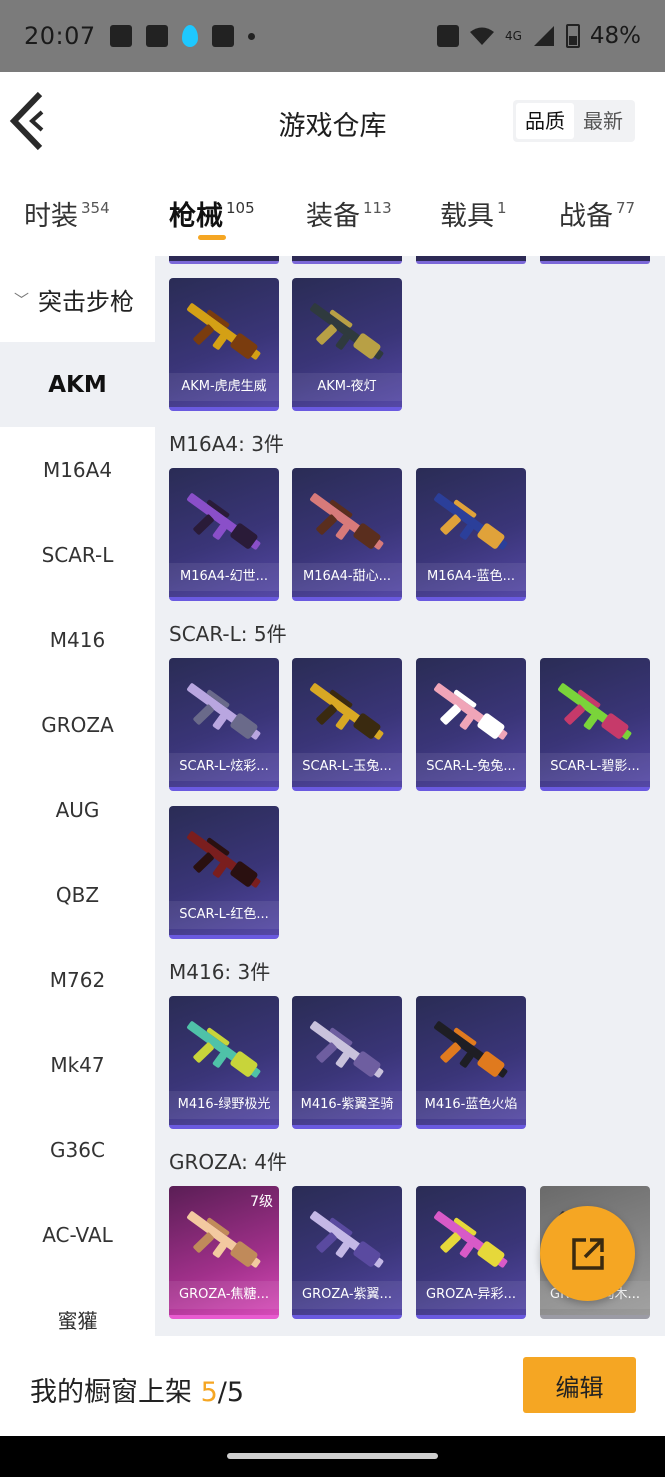 The height and width of the screenshot is (1477, 665). Describe the element at coordinates (111, 1392) in the screenshot. I see `showcase-label: 我的橱窗上架` at that location.